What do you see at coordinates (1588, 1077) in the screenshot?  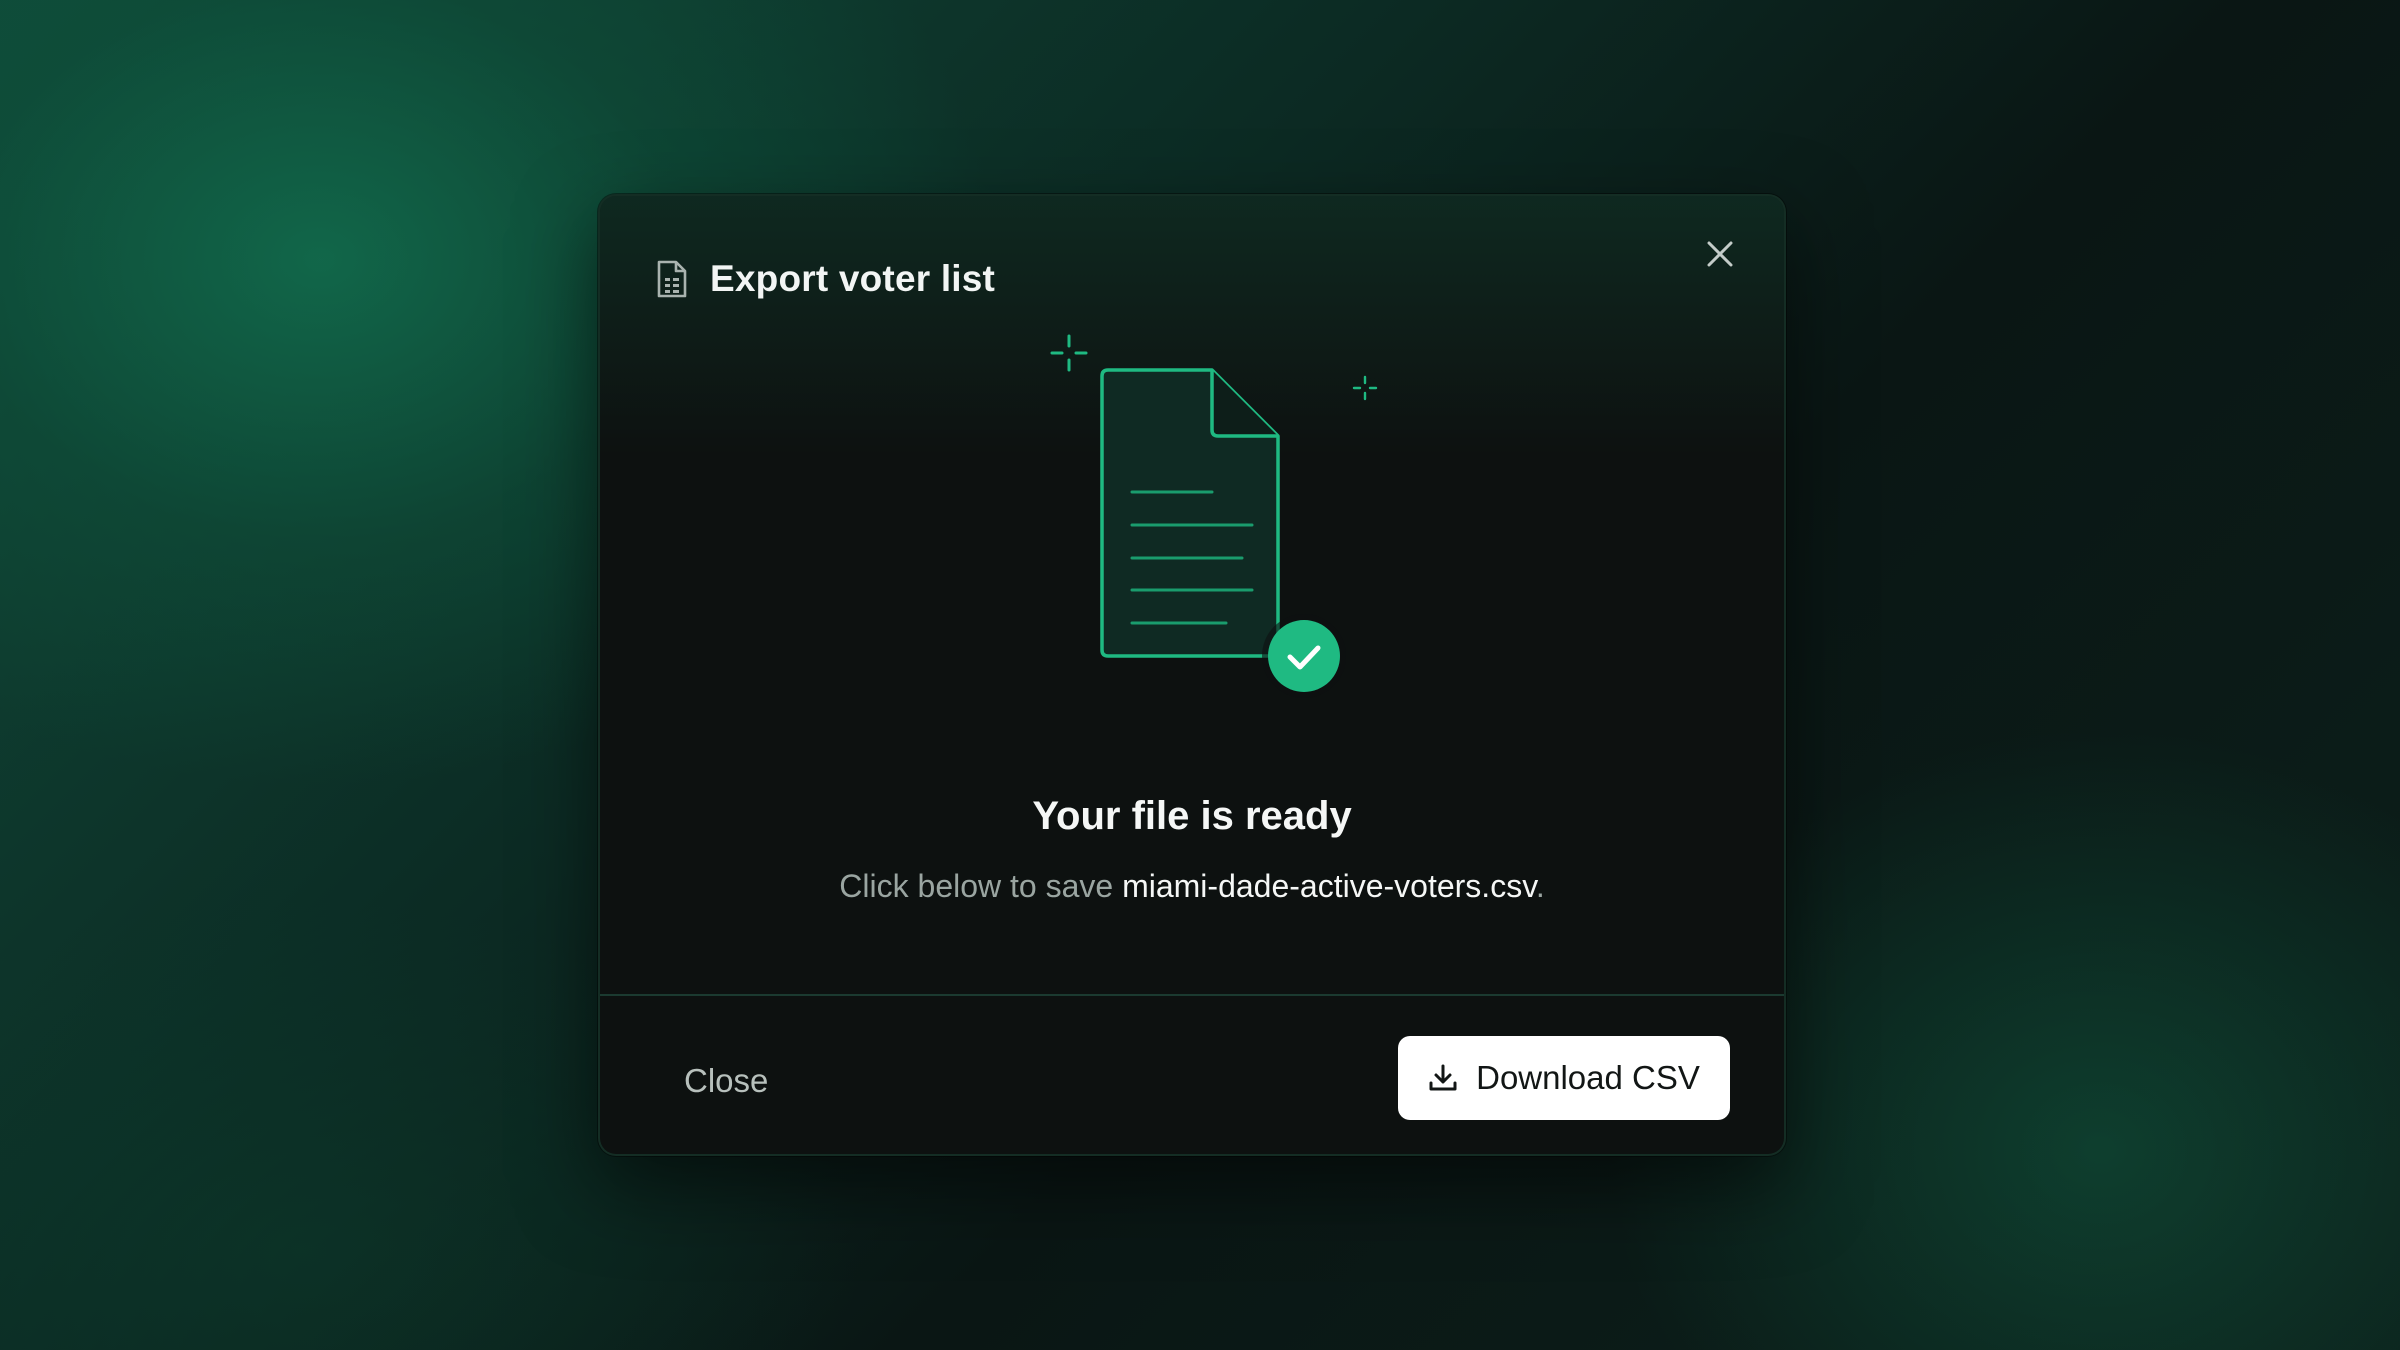 I see `download-csv-label: Download CSV` at bounding box center [1588, 1077].